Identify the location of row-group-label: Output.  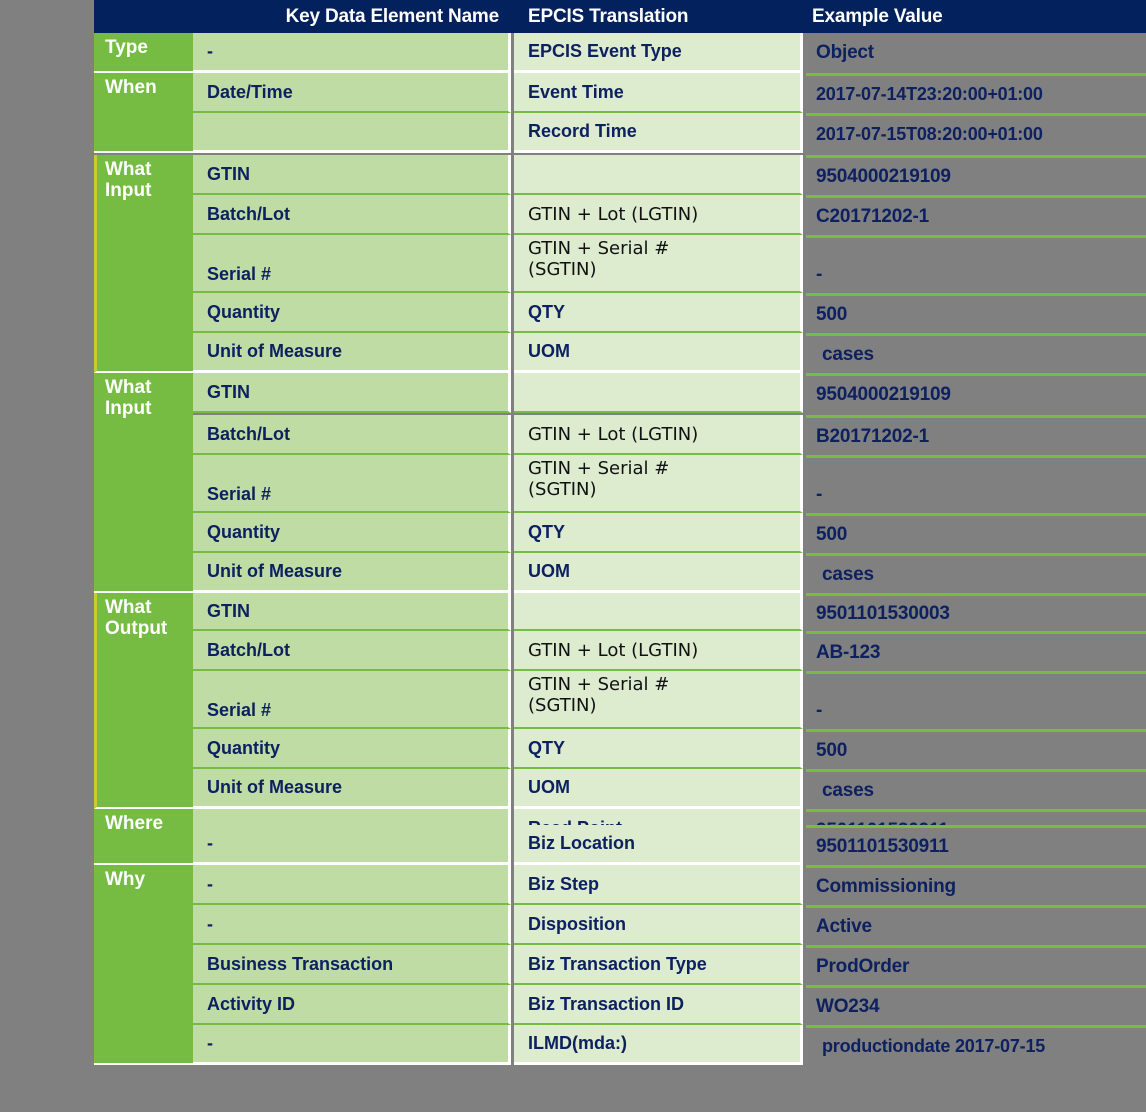
(136, 629).